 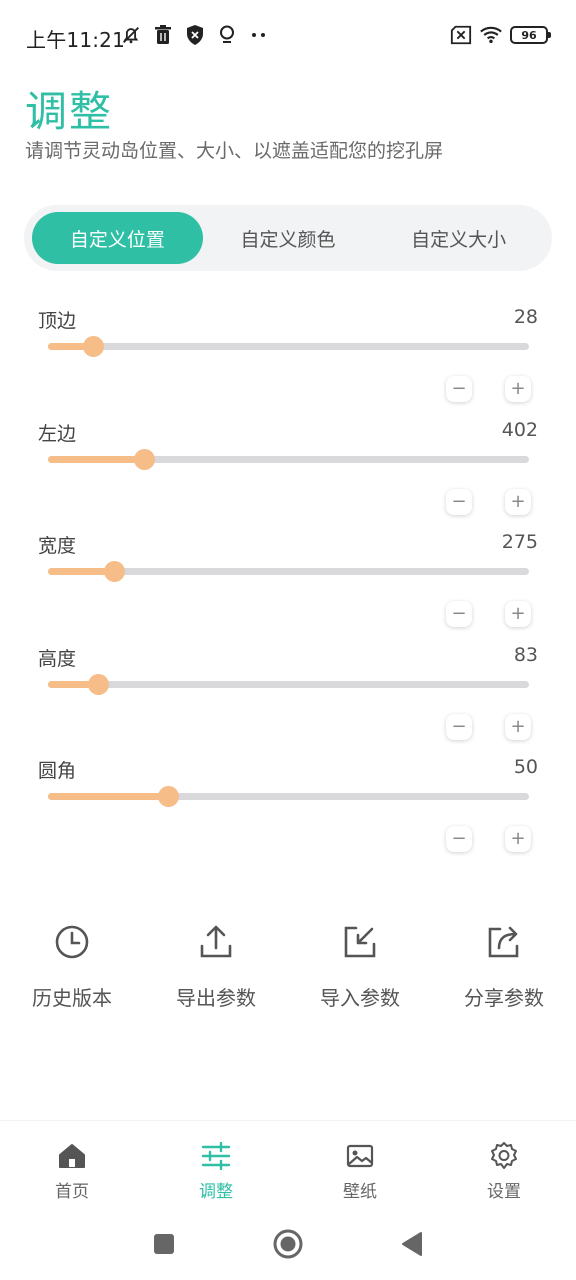 I want to click on wifi-icon, so click(x=491, y=35).